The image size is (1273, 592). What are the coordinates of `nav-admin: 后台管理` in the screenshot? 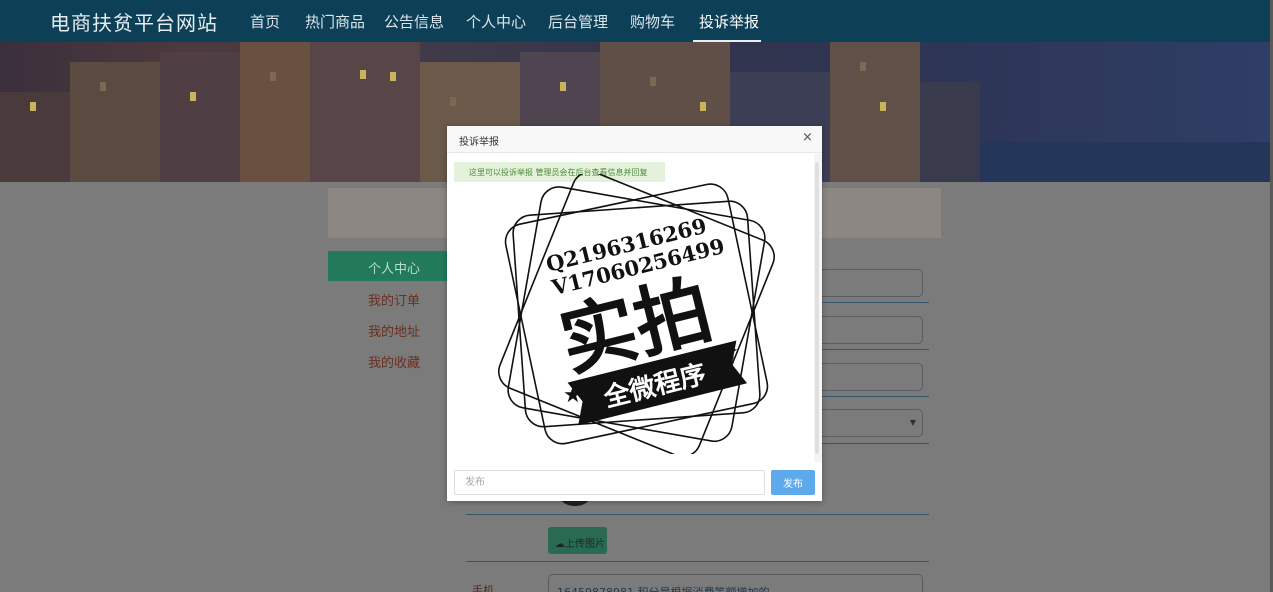 It's located at (578, 21).